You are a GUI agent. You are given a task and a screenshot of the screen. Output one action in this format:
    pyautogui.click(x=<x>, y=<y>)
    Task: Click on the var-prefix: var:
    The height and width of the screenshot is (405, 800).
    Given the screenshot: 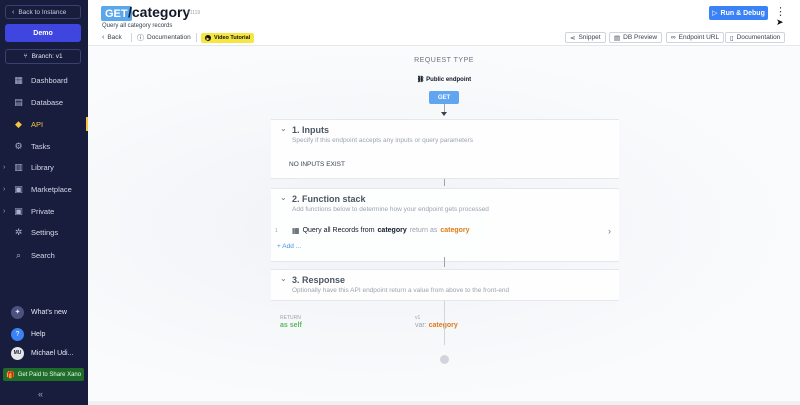 What is the action you would take?
    pyautogui.click(x=421, y=325)
    